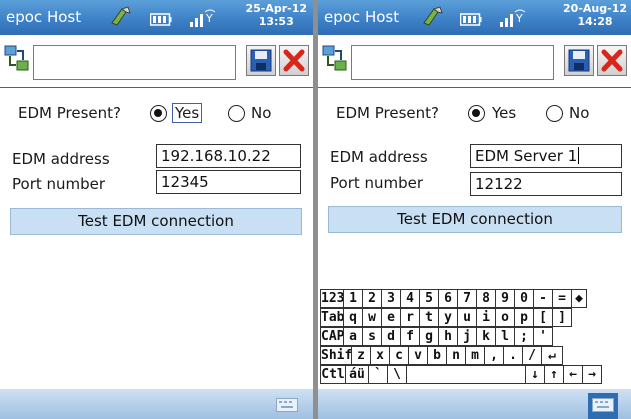 The height and width of the screenshot is (419, 631). Describe the element at coordinates (486, 317) in the screenshot. I see `keyboard-key: i` at that location.